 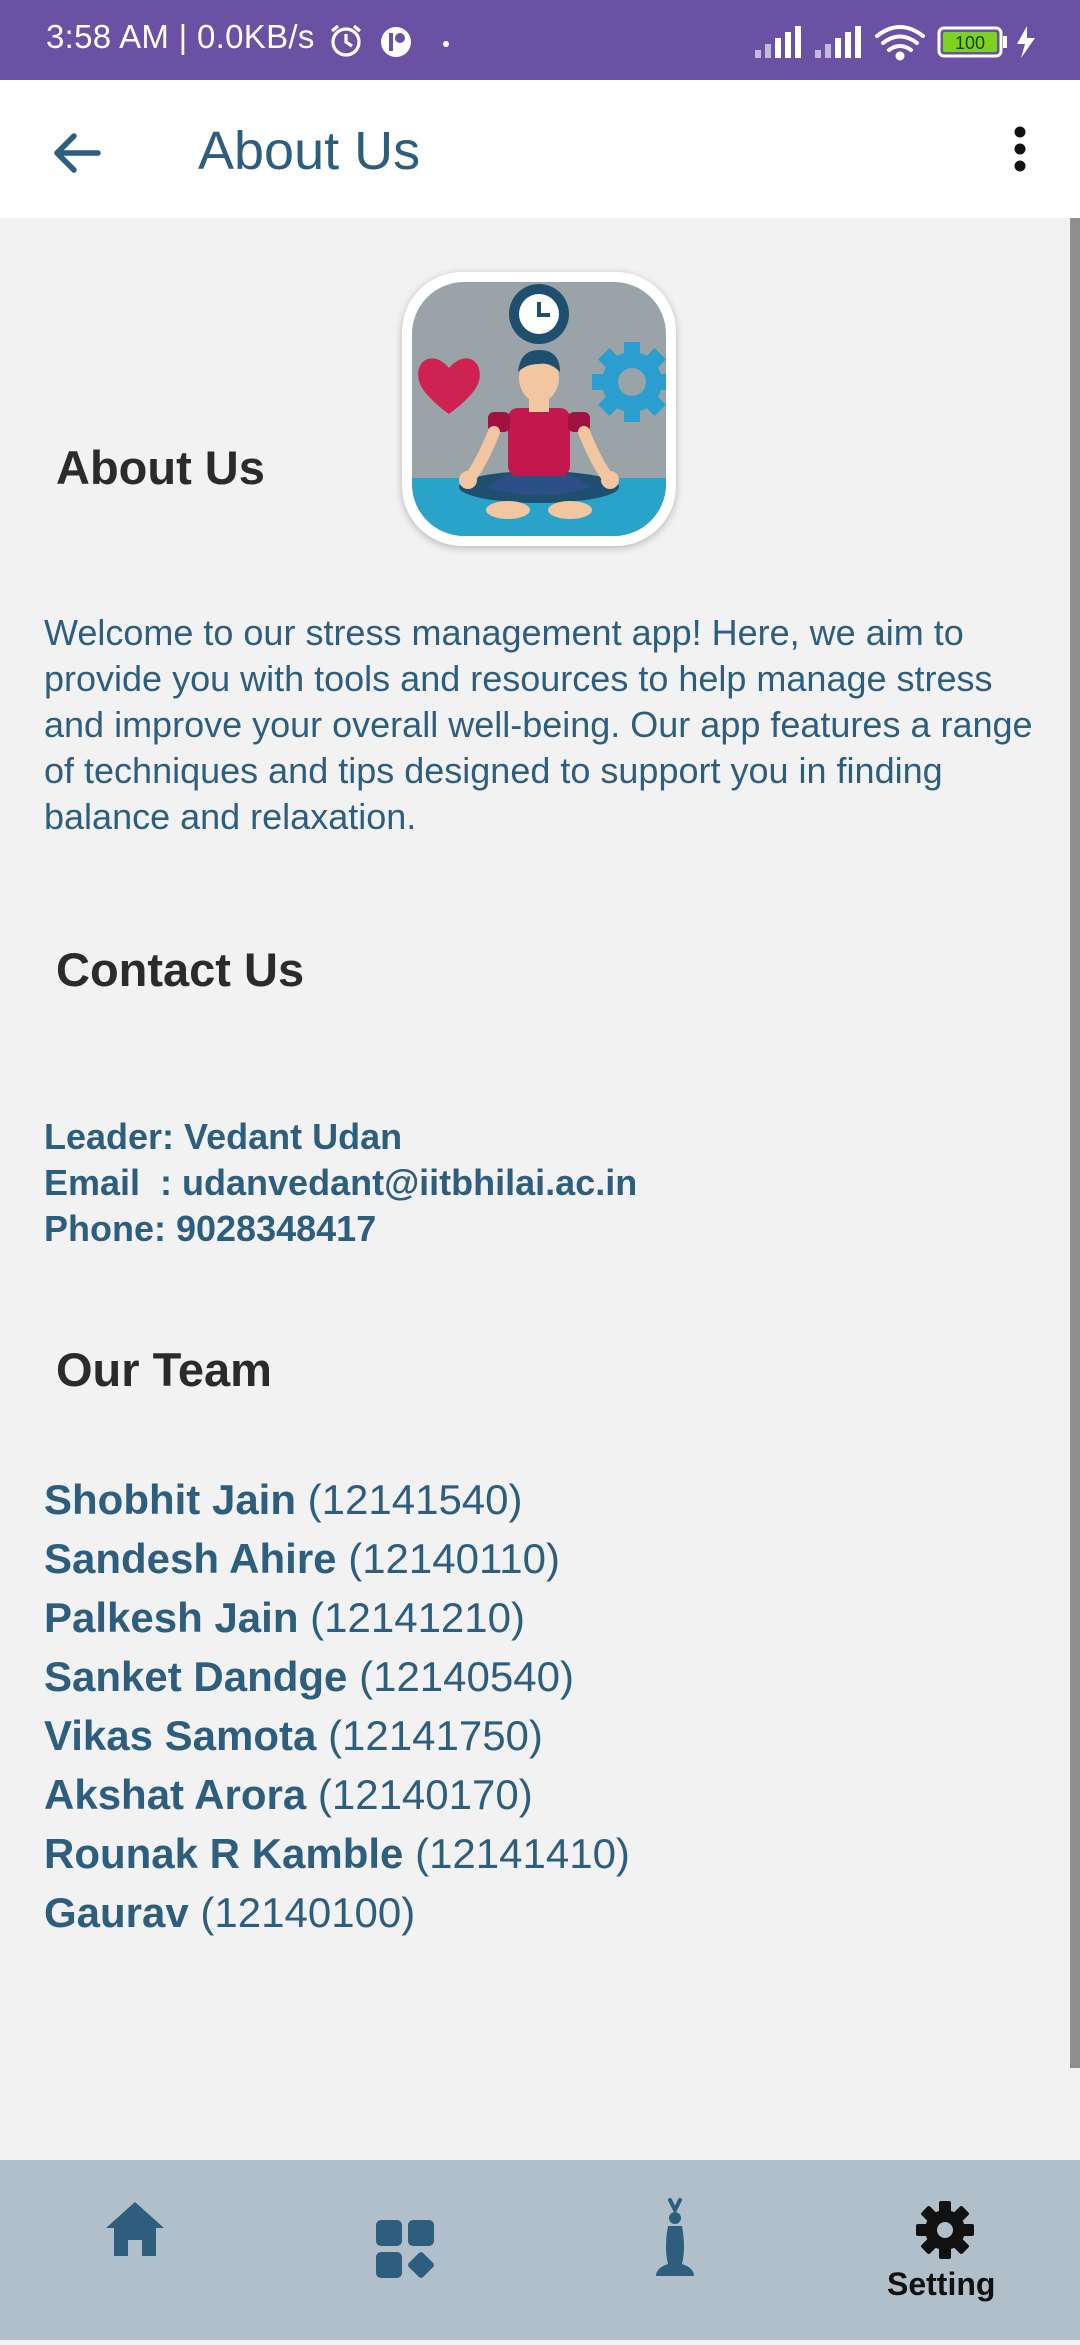 What do you see at coordinates (425, 1794) in the screenshot?
I see `member-id: (12140170)` at bounding box center [425, 1794].